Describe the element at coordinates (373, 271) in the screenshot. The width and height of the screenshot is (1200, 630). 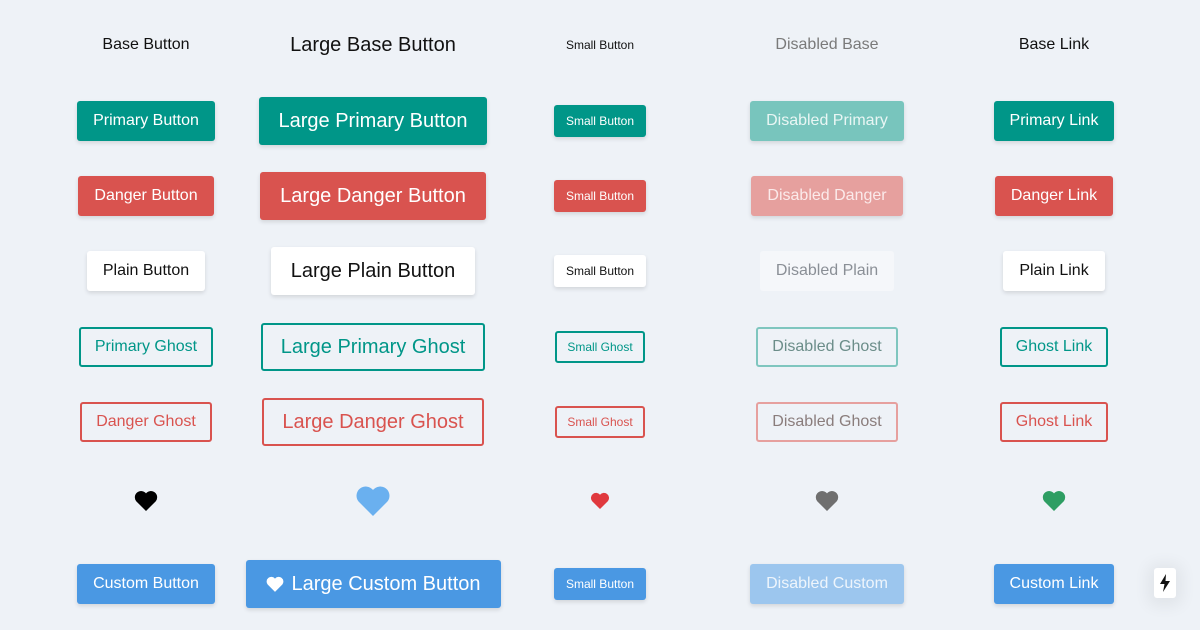
I see `large-plain-button: Large Plain Button` at that location.